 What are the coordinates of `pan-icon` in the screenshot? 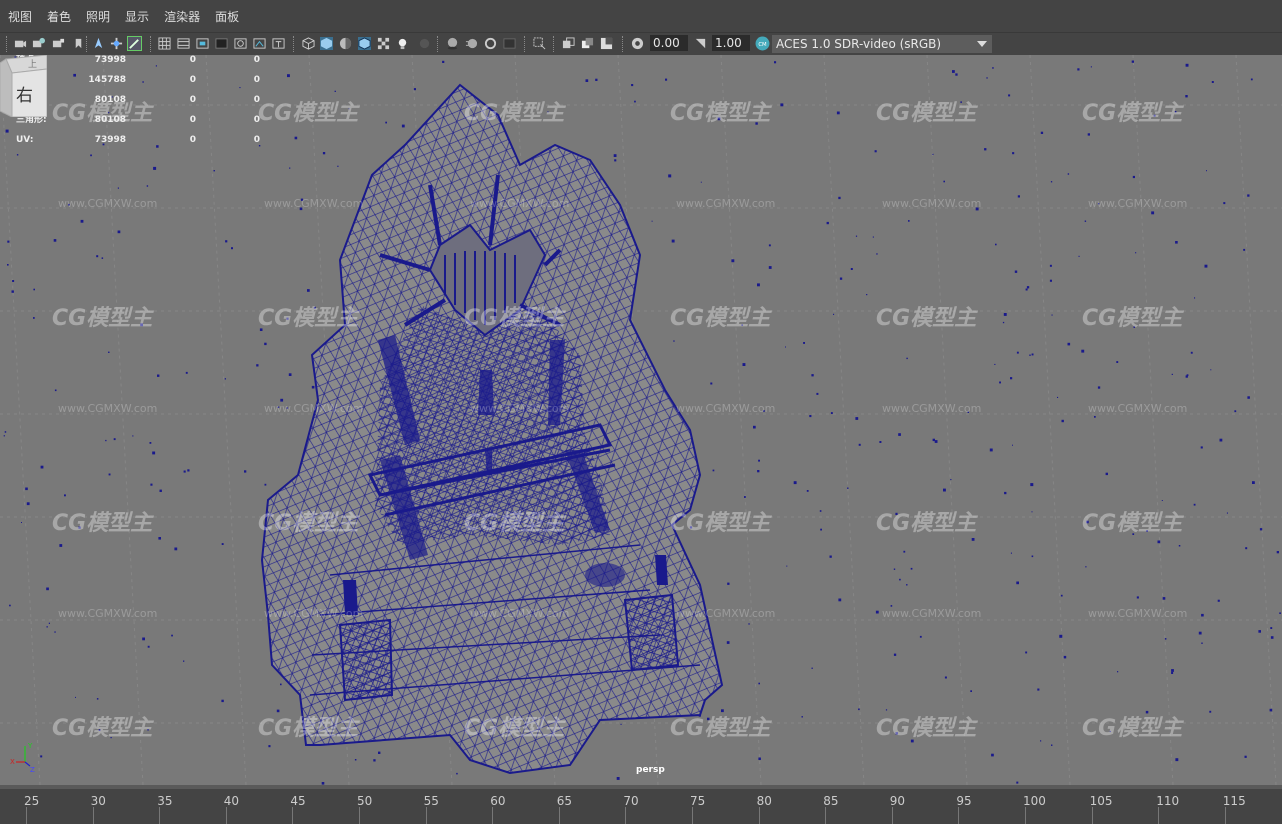 It's located at (116, 43).